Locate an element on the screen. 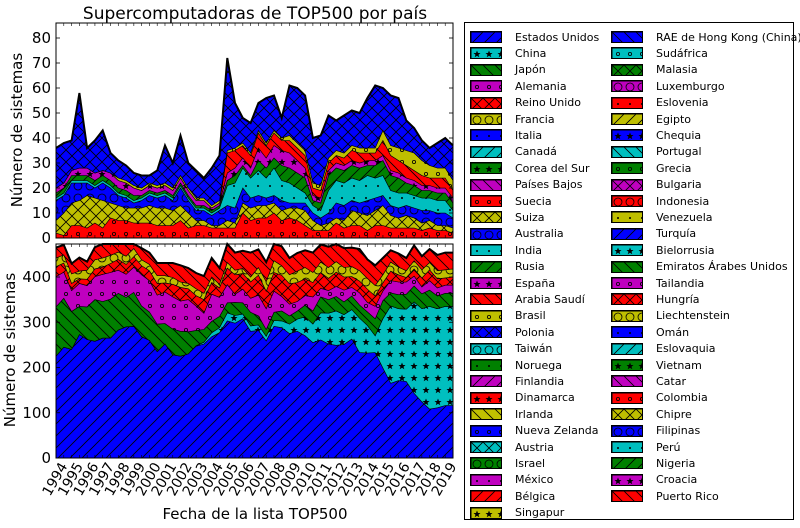 Image resolution: width=800 pixels, height=528 pixels. legend-item: Venezuela is located at coordinates (662, 217).